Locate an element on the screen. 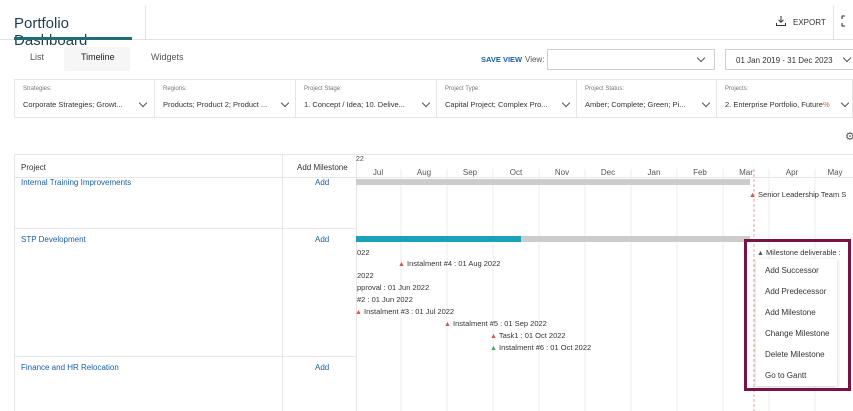 The width and height of the screenshot is (853, 411). milestone-label: ▲ Task1 : 01 Oct 2022 is located at coordinates (528, 335).